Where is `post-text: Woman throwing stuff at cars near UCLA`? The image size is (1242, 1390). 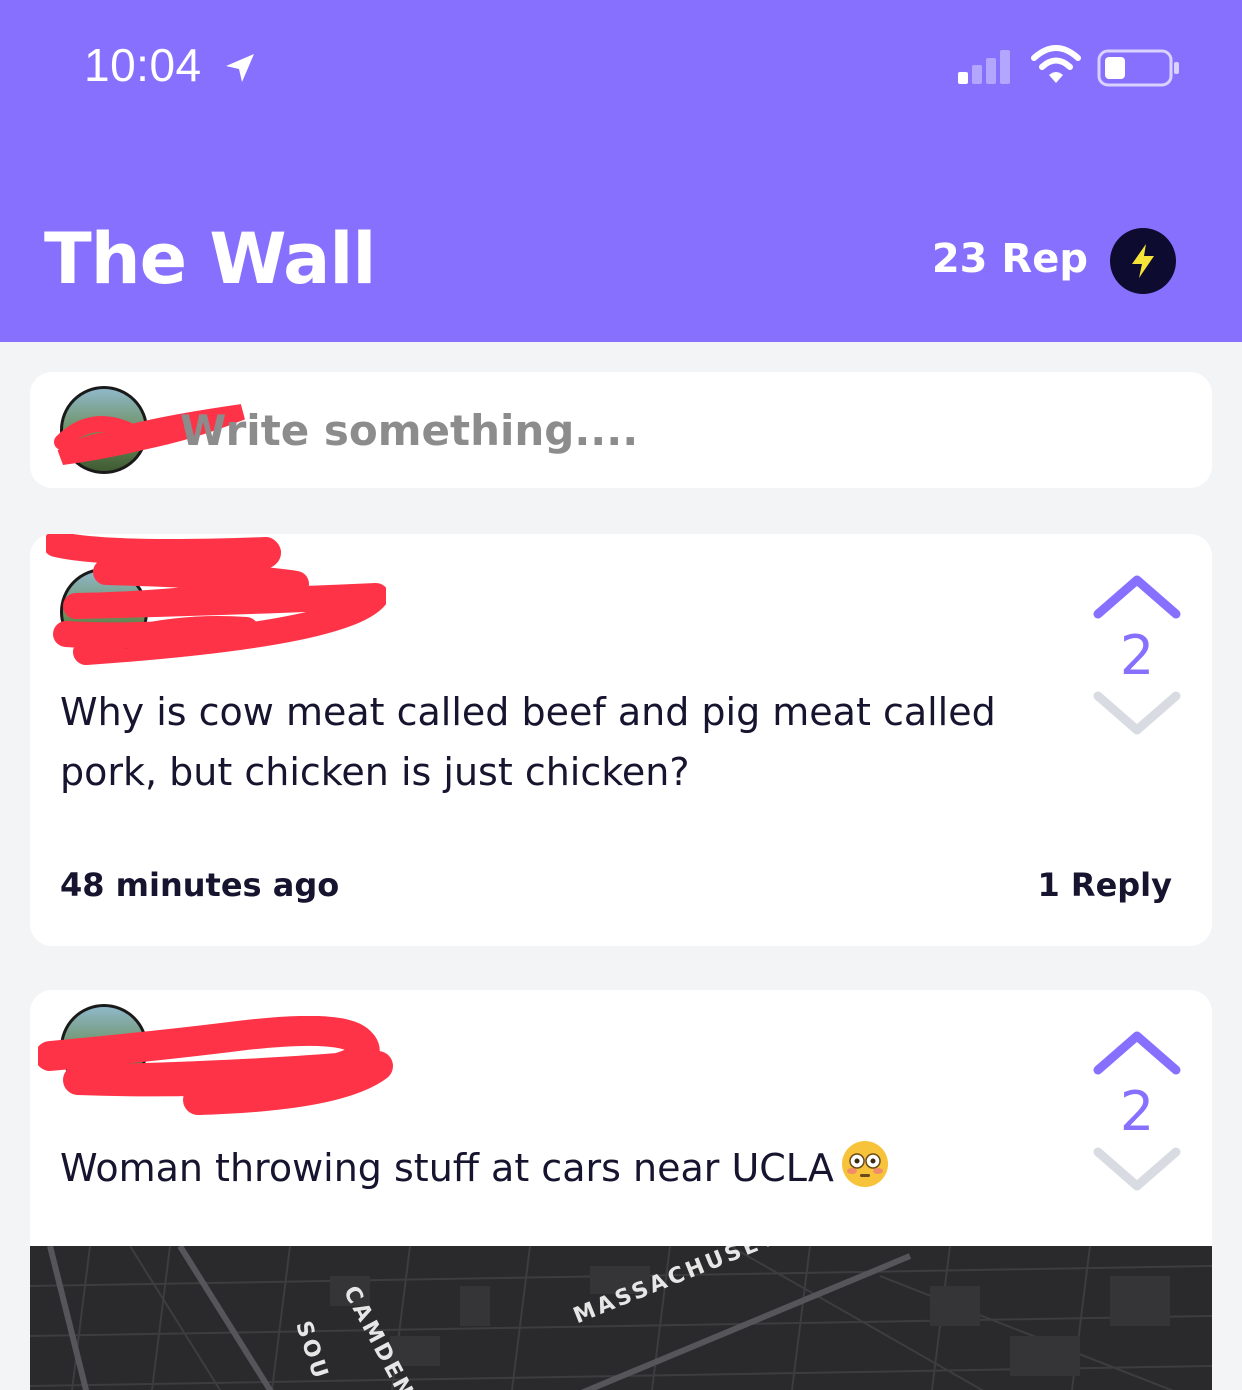 post-text: Woman throwing stuff at cars near UCLA is located at coordinates (550, 1168).